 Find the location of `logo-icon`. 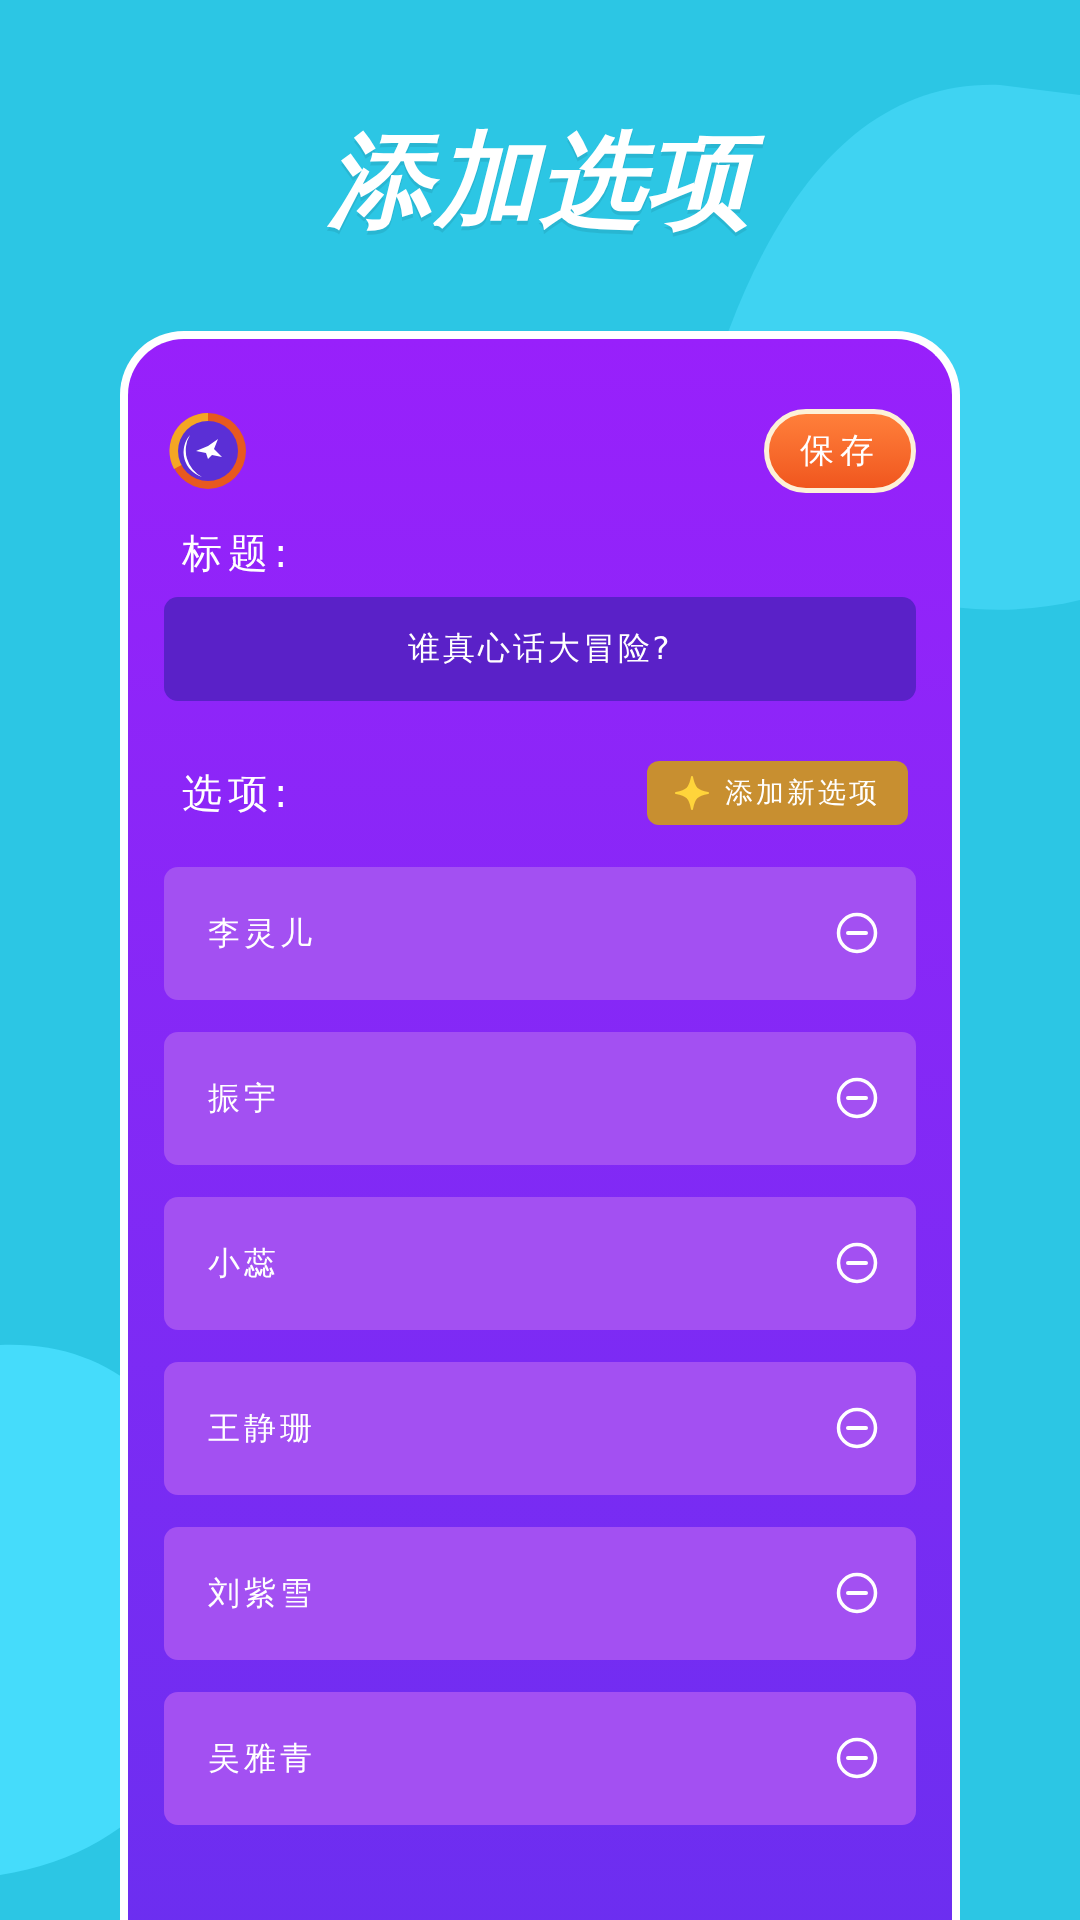

logo-icon is located at coordinates (208, 450).